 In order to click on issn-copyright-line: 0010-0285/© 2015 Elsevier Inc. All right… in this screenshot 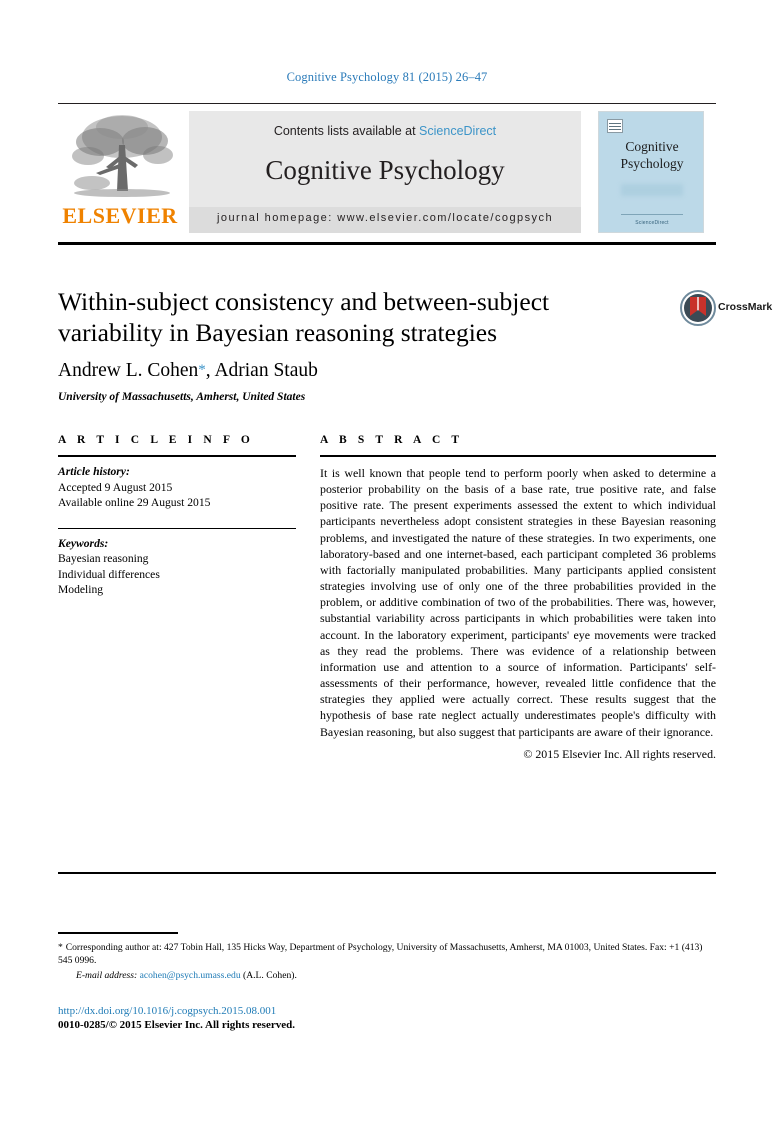, I will do `click(176, 1025)`.